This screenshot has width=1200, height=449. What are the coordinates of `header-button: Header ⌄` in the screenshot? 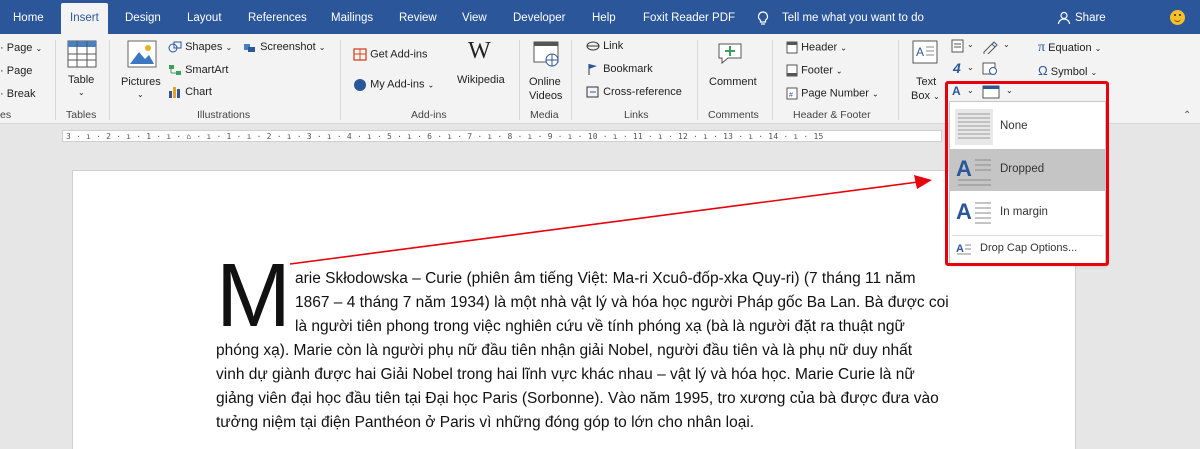 It's located at (816, 47).